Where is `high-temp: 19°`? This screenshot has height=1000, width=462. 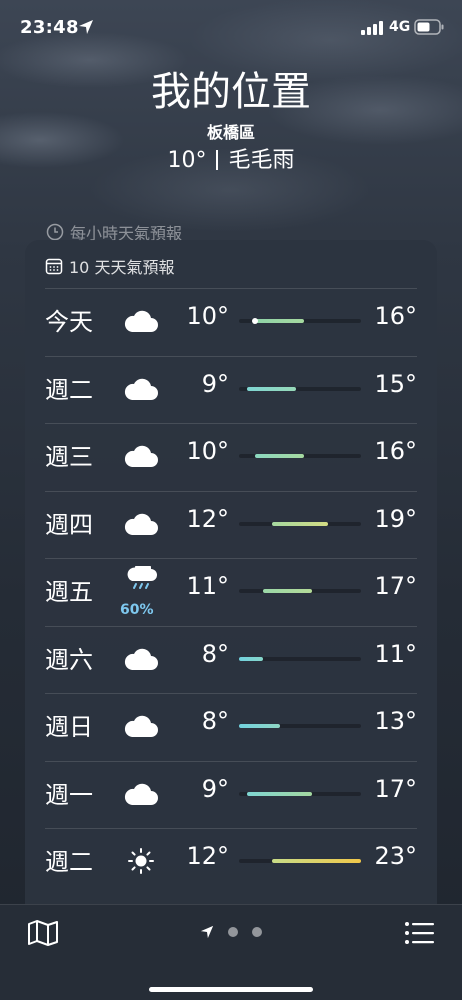
high-temp: 19° is located at coordinates (395, 518).